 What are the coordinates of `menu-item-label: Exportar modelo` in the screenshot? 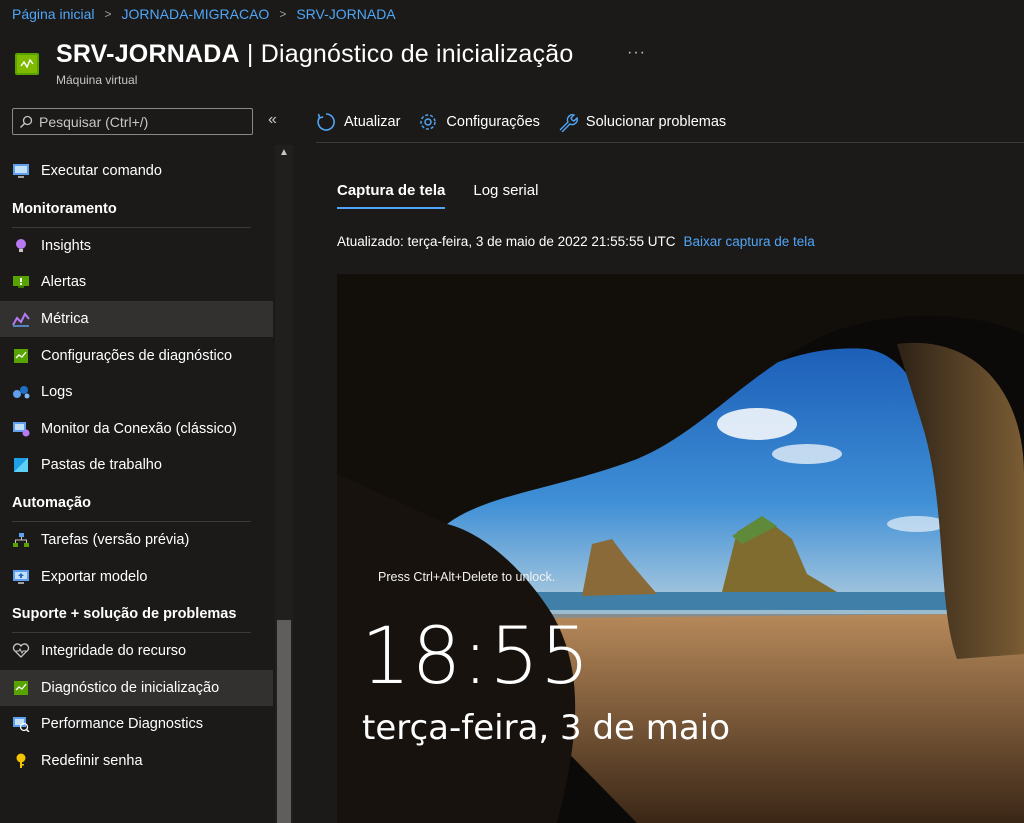 It's located at (94, 576).